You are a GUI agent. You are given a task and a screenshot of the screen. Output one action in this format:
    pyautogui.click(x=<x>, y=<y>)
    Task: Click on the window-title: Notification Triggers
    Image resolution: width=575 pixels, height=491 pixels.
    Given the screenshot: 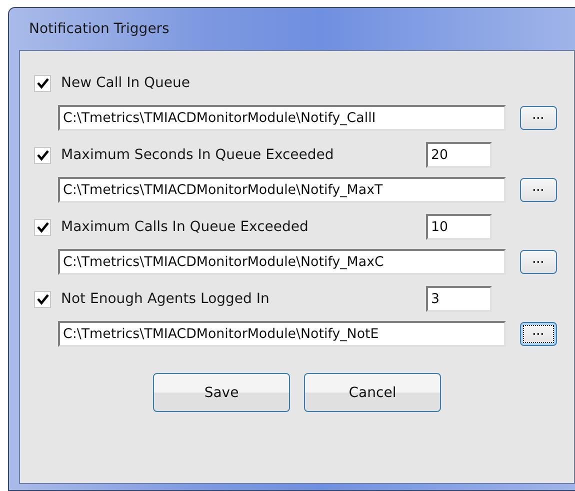 What is the action you would take?
    pyautogui.click(x=99, y=29)
    